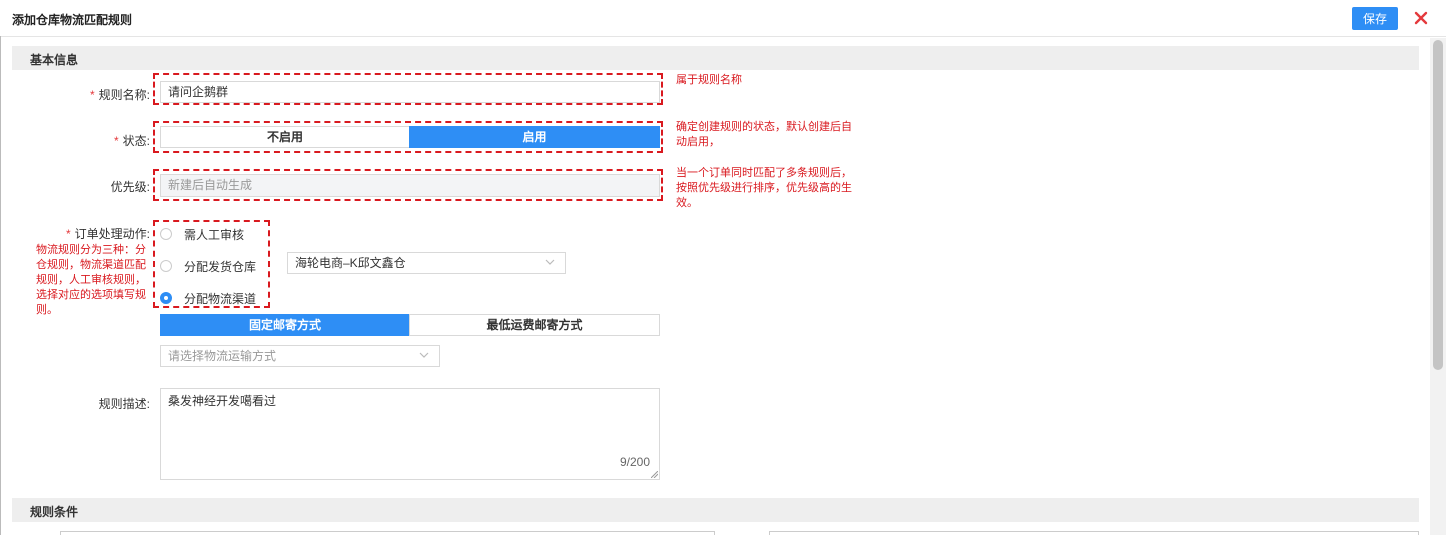 The image size is (1446, 535). Describe the element at coordinates (0, 285) in the screenshot. I see `dialog-left-border` at that location.